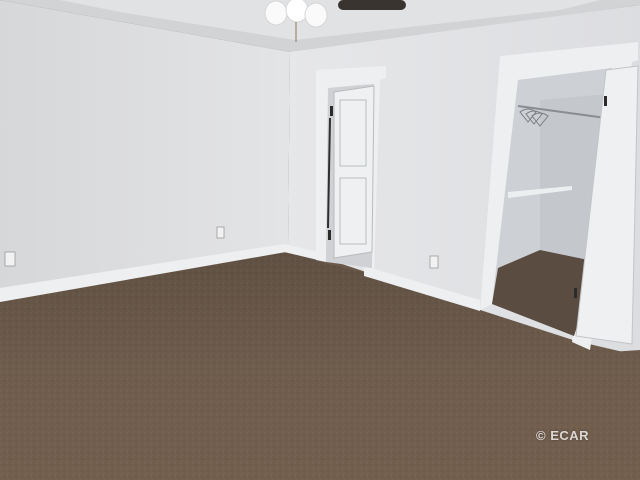  Describe the element at coordinates (220, 232) in the screenshot. I see `outlet-middle` at that location.